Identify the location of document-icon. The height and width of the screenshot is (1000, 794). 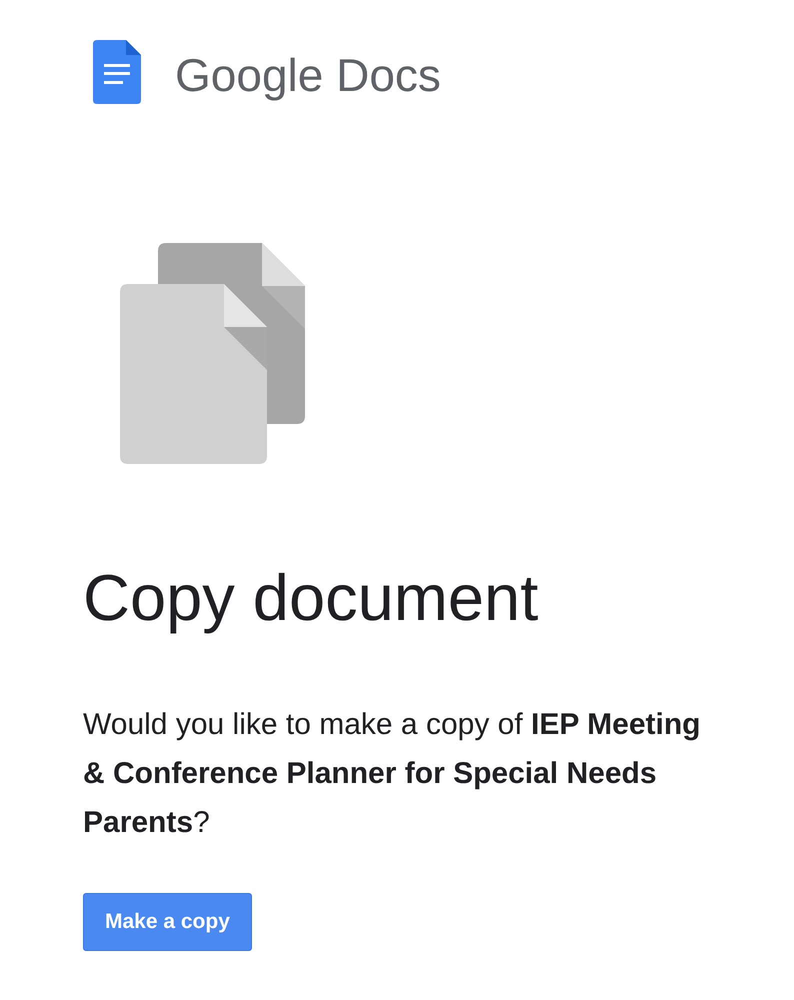
(117, 72).